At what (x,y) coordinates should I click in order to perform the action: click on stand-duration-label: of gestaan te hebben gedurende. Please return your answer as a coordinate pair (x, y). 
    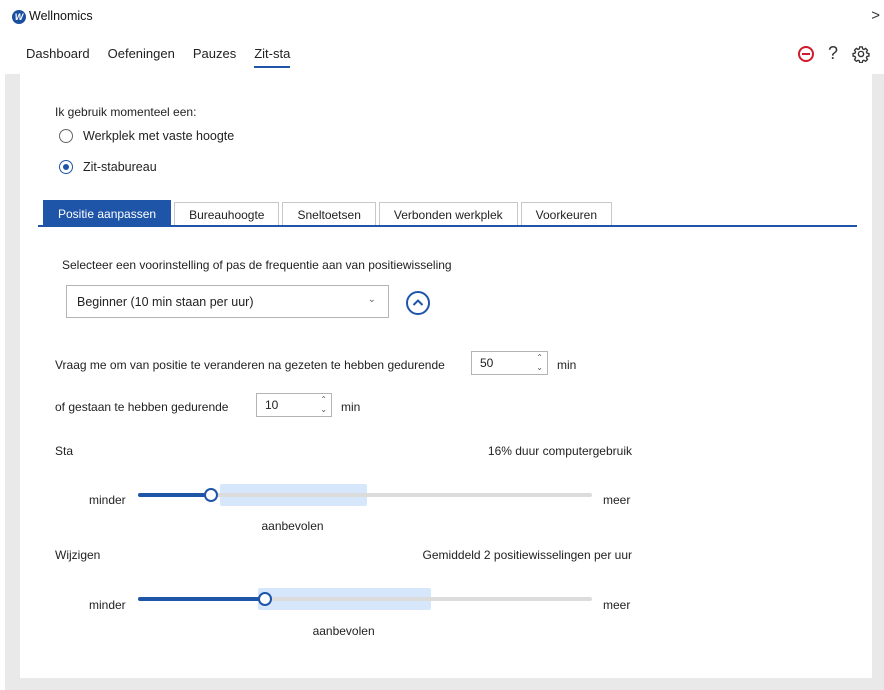
    Looking at the image, I should click on (142, 407).